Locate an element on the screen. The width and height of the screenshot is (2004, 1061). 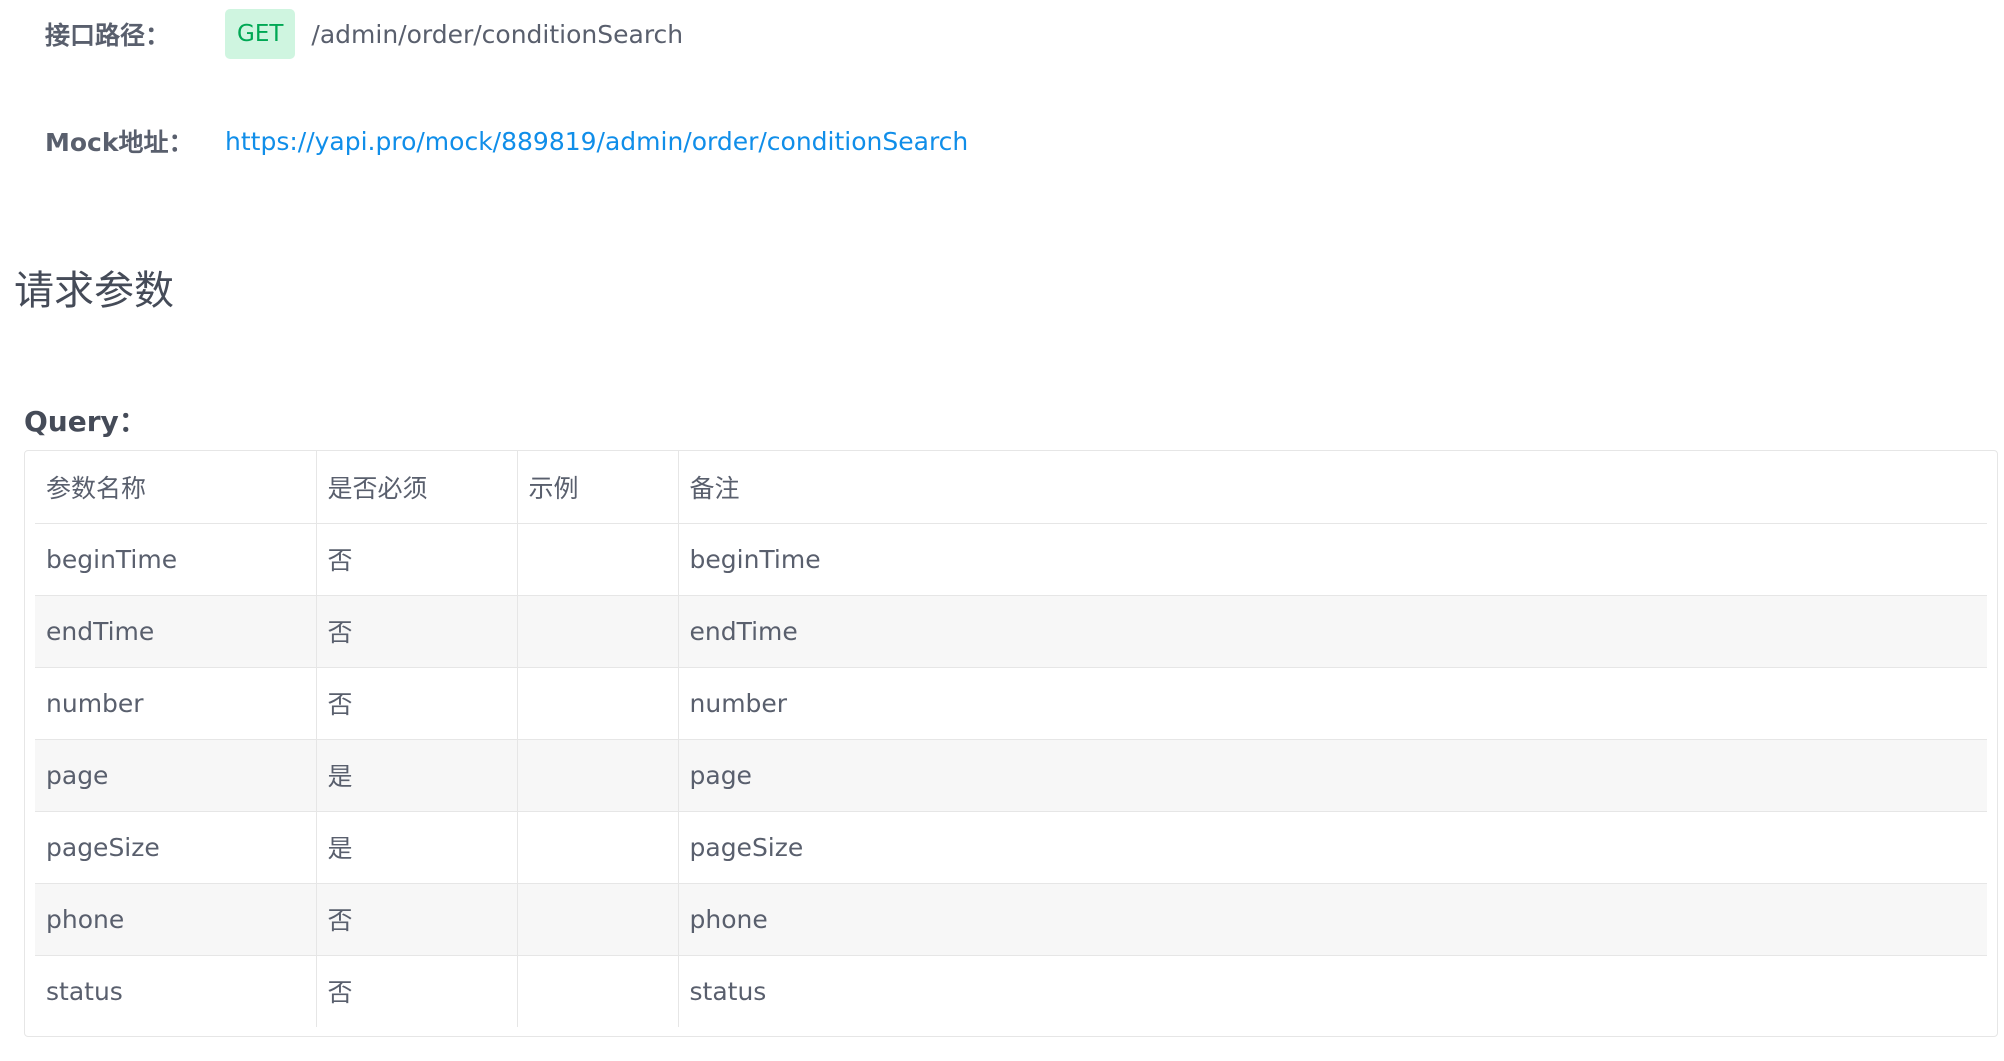
param-note: beginTime is located at coordinates (1332, 559).